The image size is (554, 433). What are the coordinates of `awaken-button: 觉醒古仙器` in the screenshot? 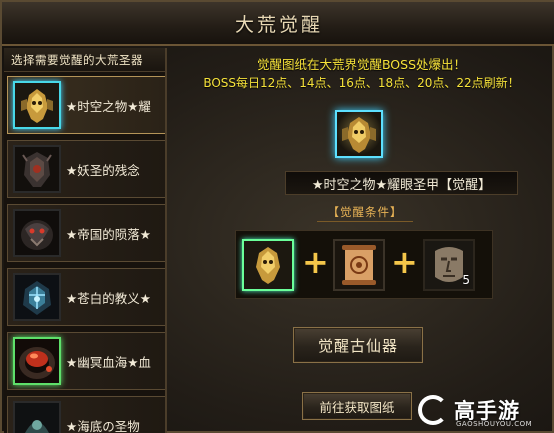 It's located at (358, 345).